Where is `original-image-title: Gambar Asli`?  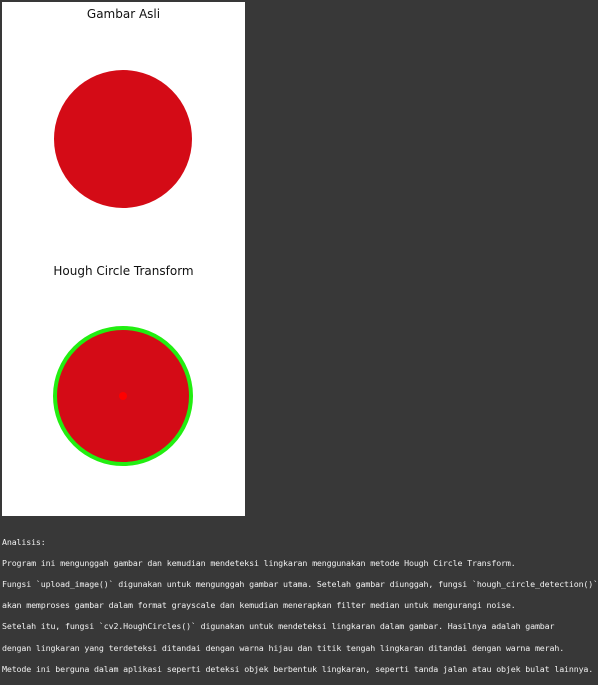 original-image-title: Gambar Asli is located at coordinates (123, 14).